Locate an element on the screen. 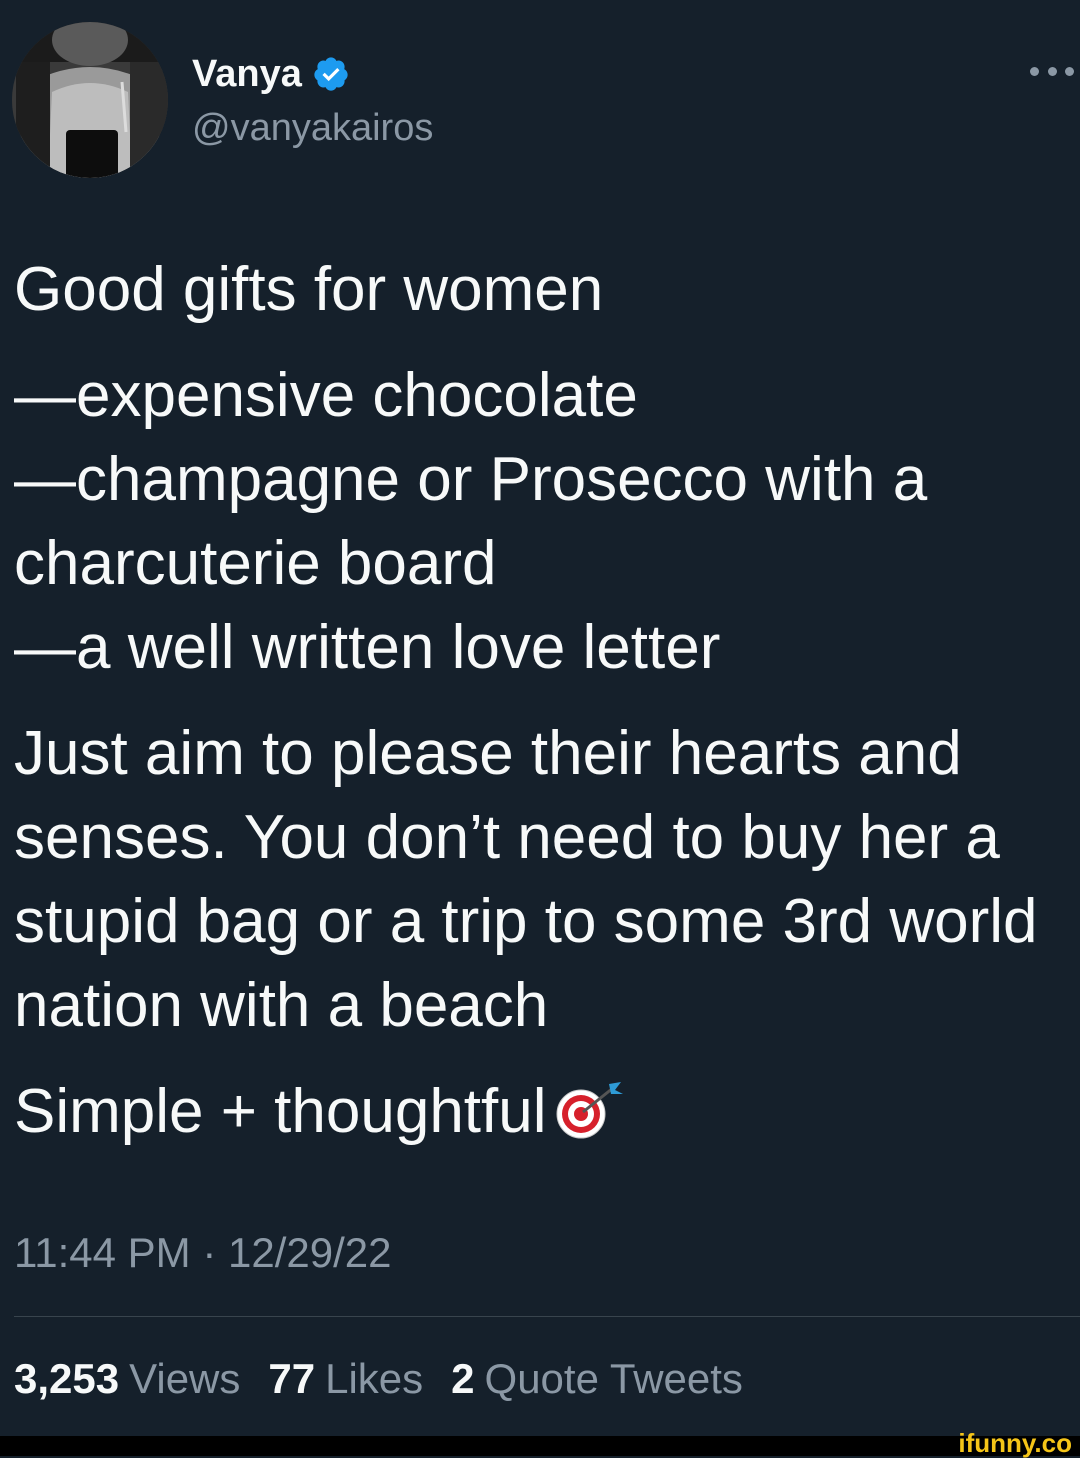  divider is located at coordinates (547, 1316).